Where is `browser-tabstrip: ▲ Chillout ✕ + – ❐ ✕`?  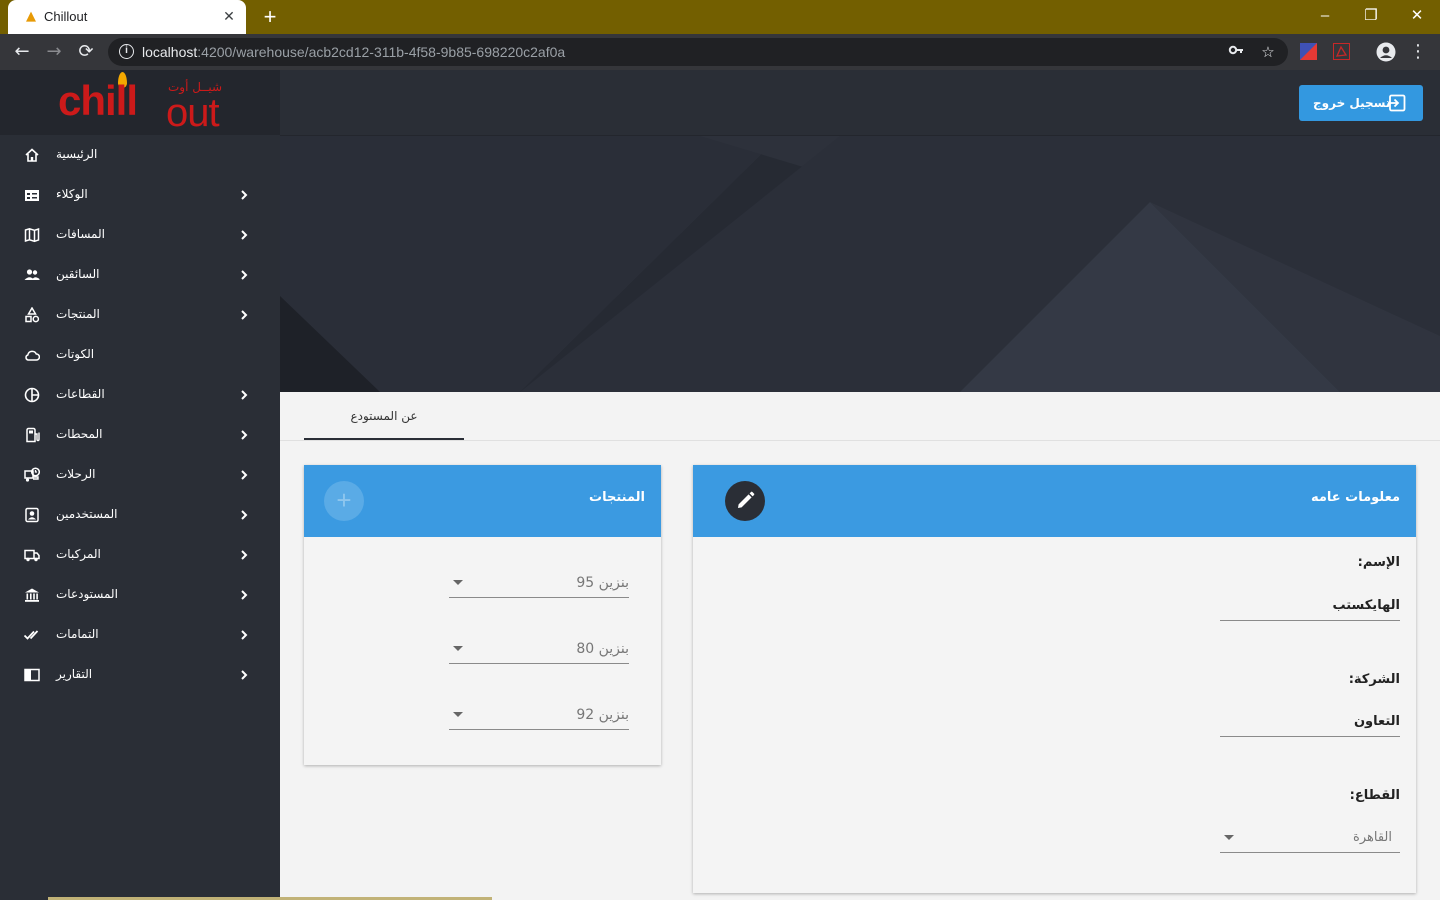 browser-tabstrip: ▲ Chillout ✕ + – ❐ ✕ is located at coordinates (720, 17).